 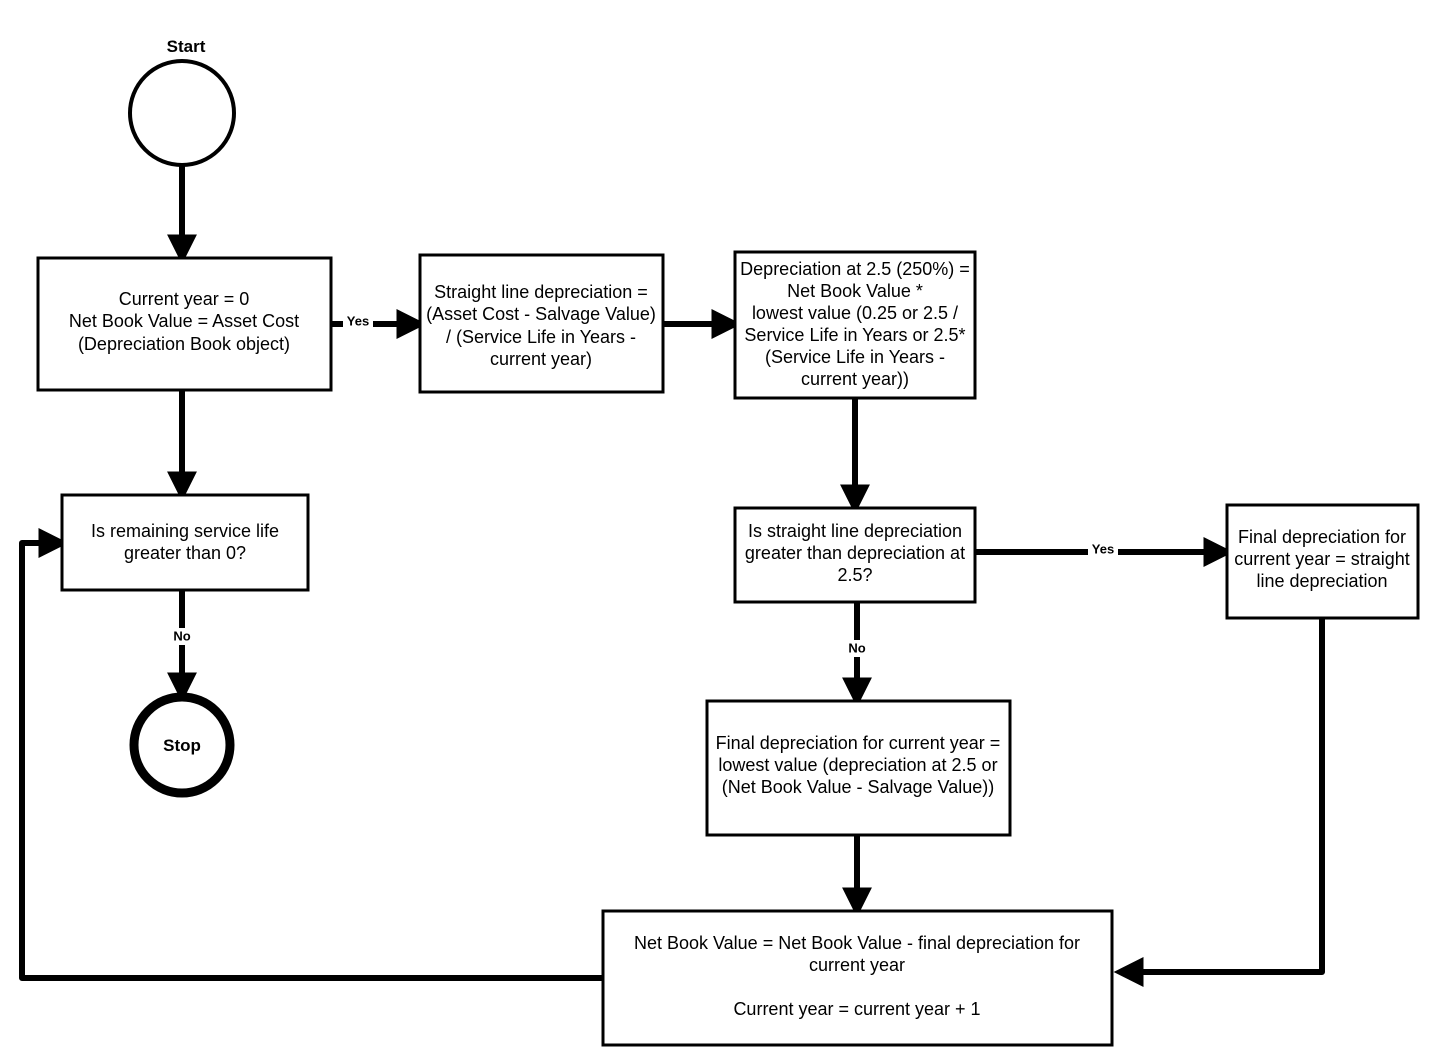 I want to click on final-straight-line-line-2: current year = straight, so click(x=1322, y=559).